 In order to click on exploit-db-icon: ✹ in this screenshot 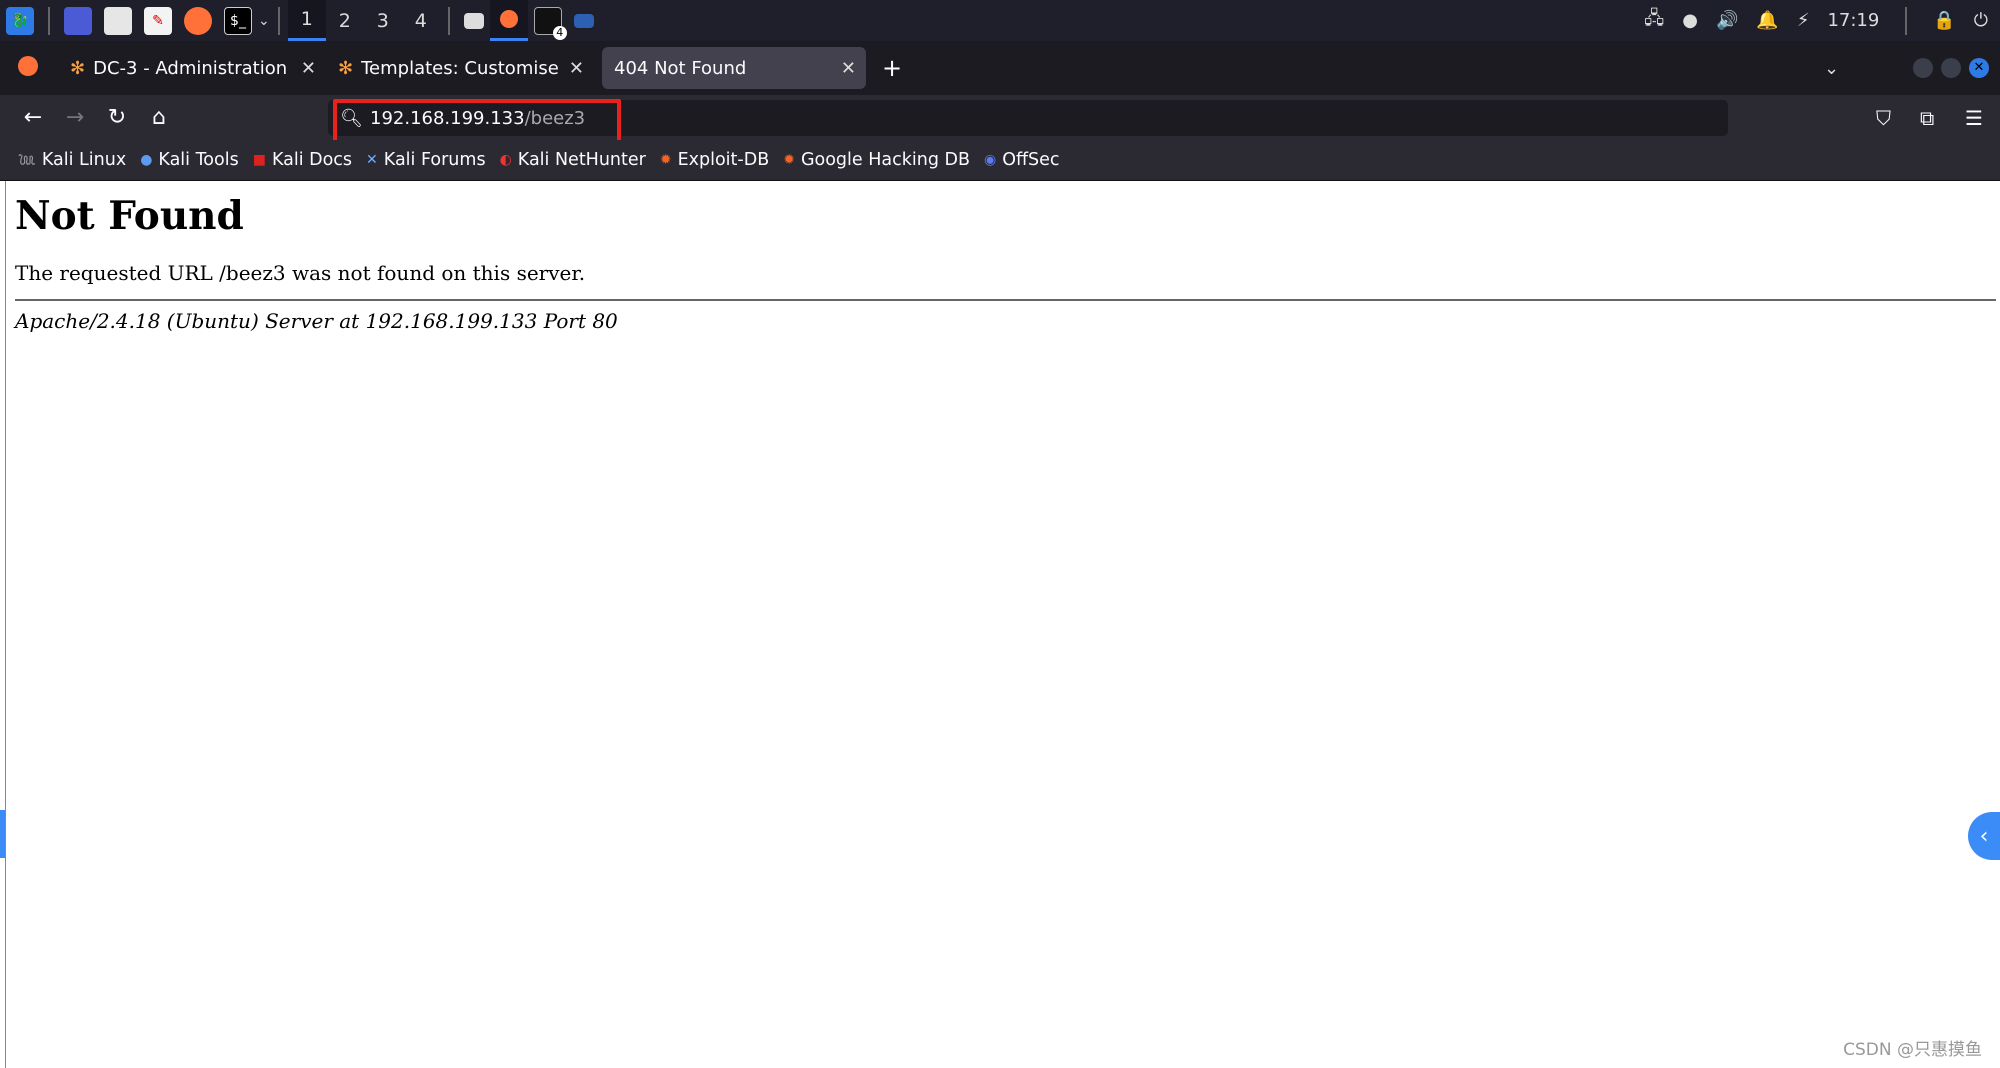, I will do `click(665, 160)`.